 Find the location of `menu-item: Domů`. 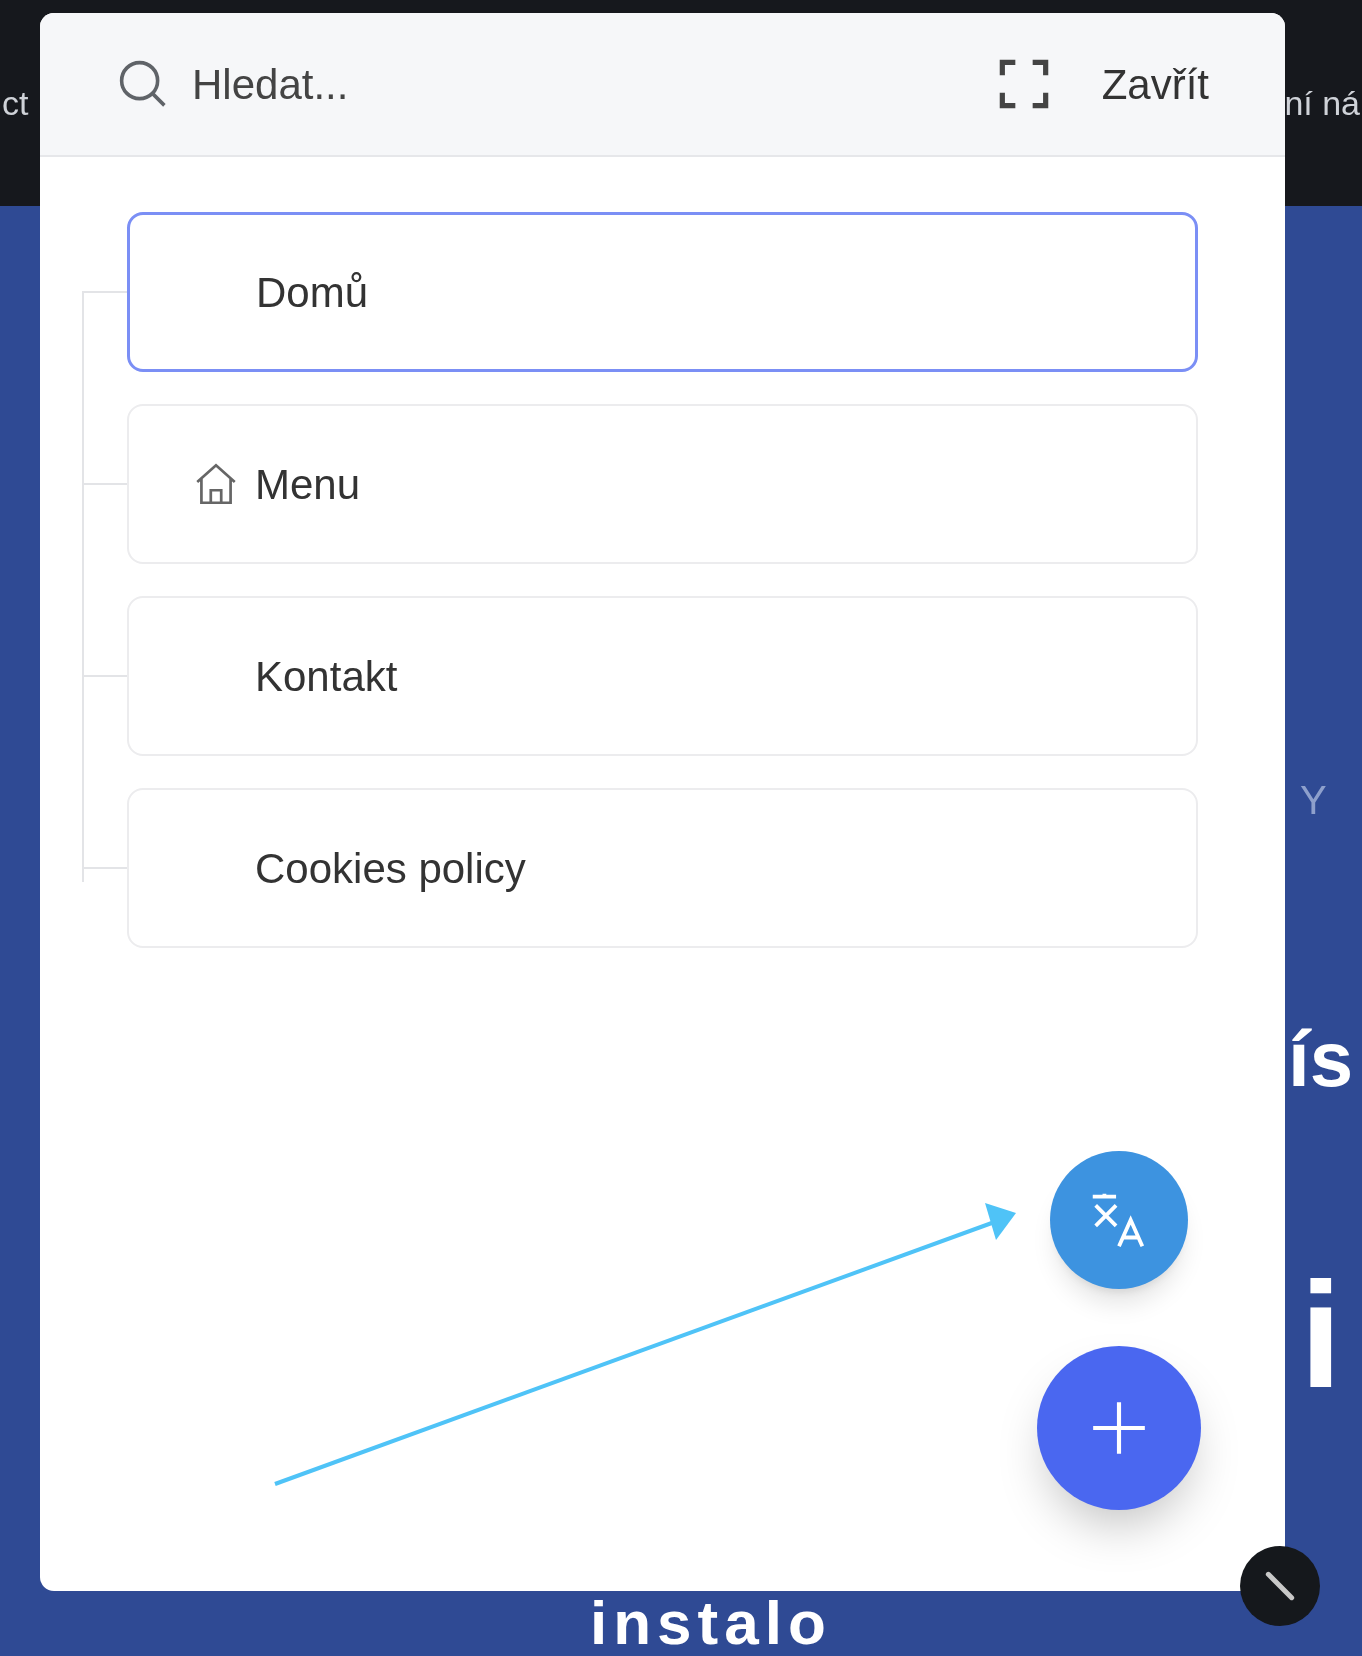

menu-item: Domů is located at coordinates (662, 292).